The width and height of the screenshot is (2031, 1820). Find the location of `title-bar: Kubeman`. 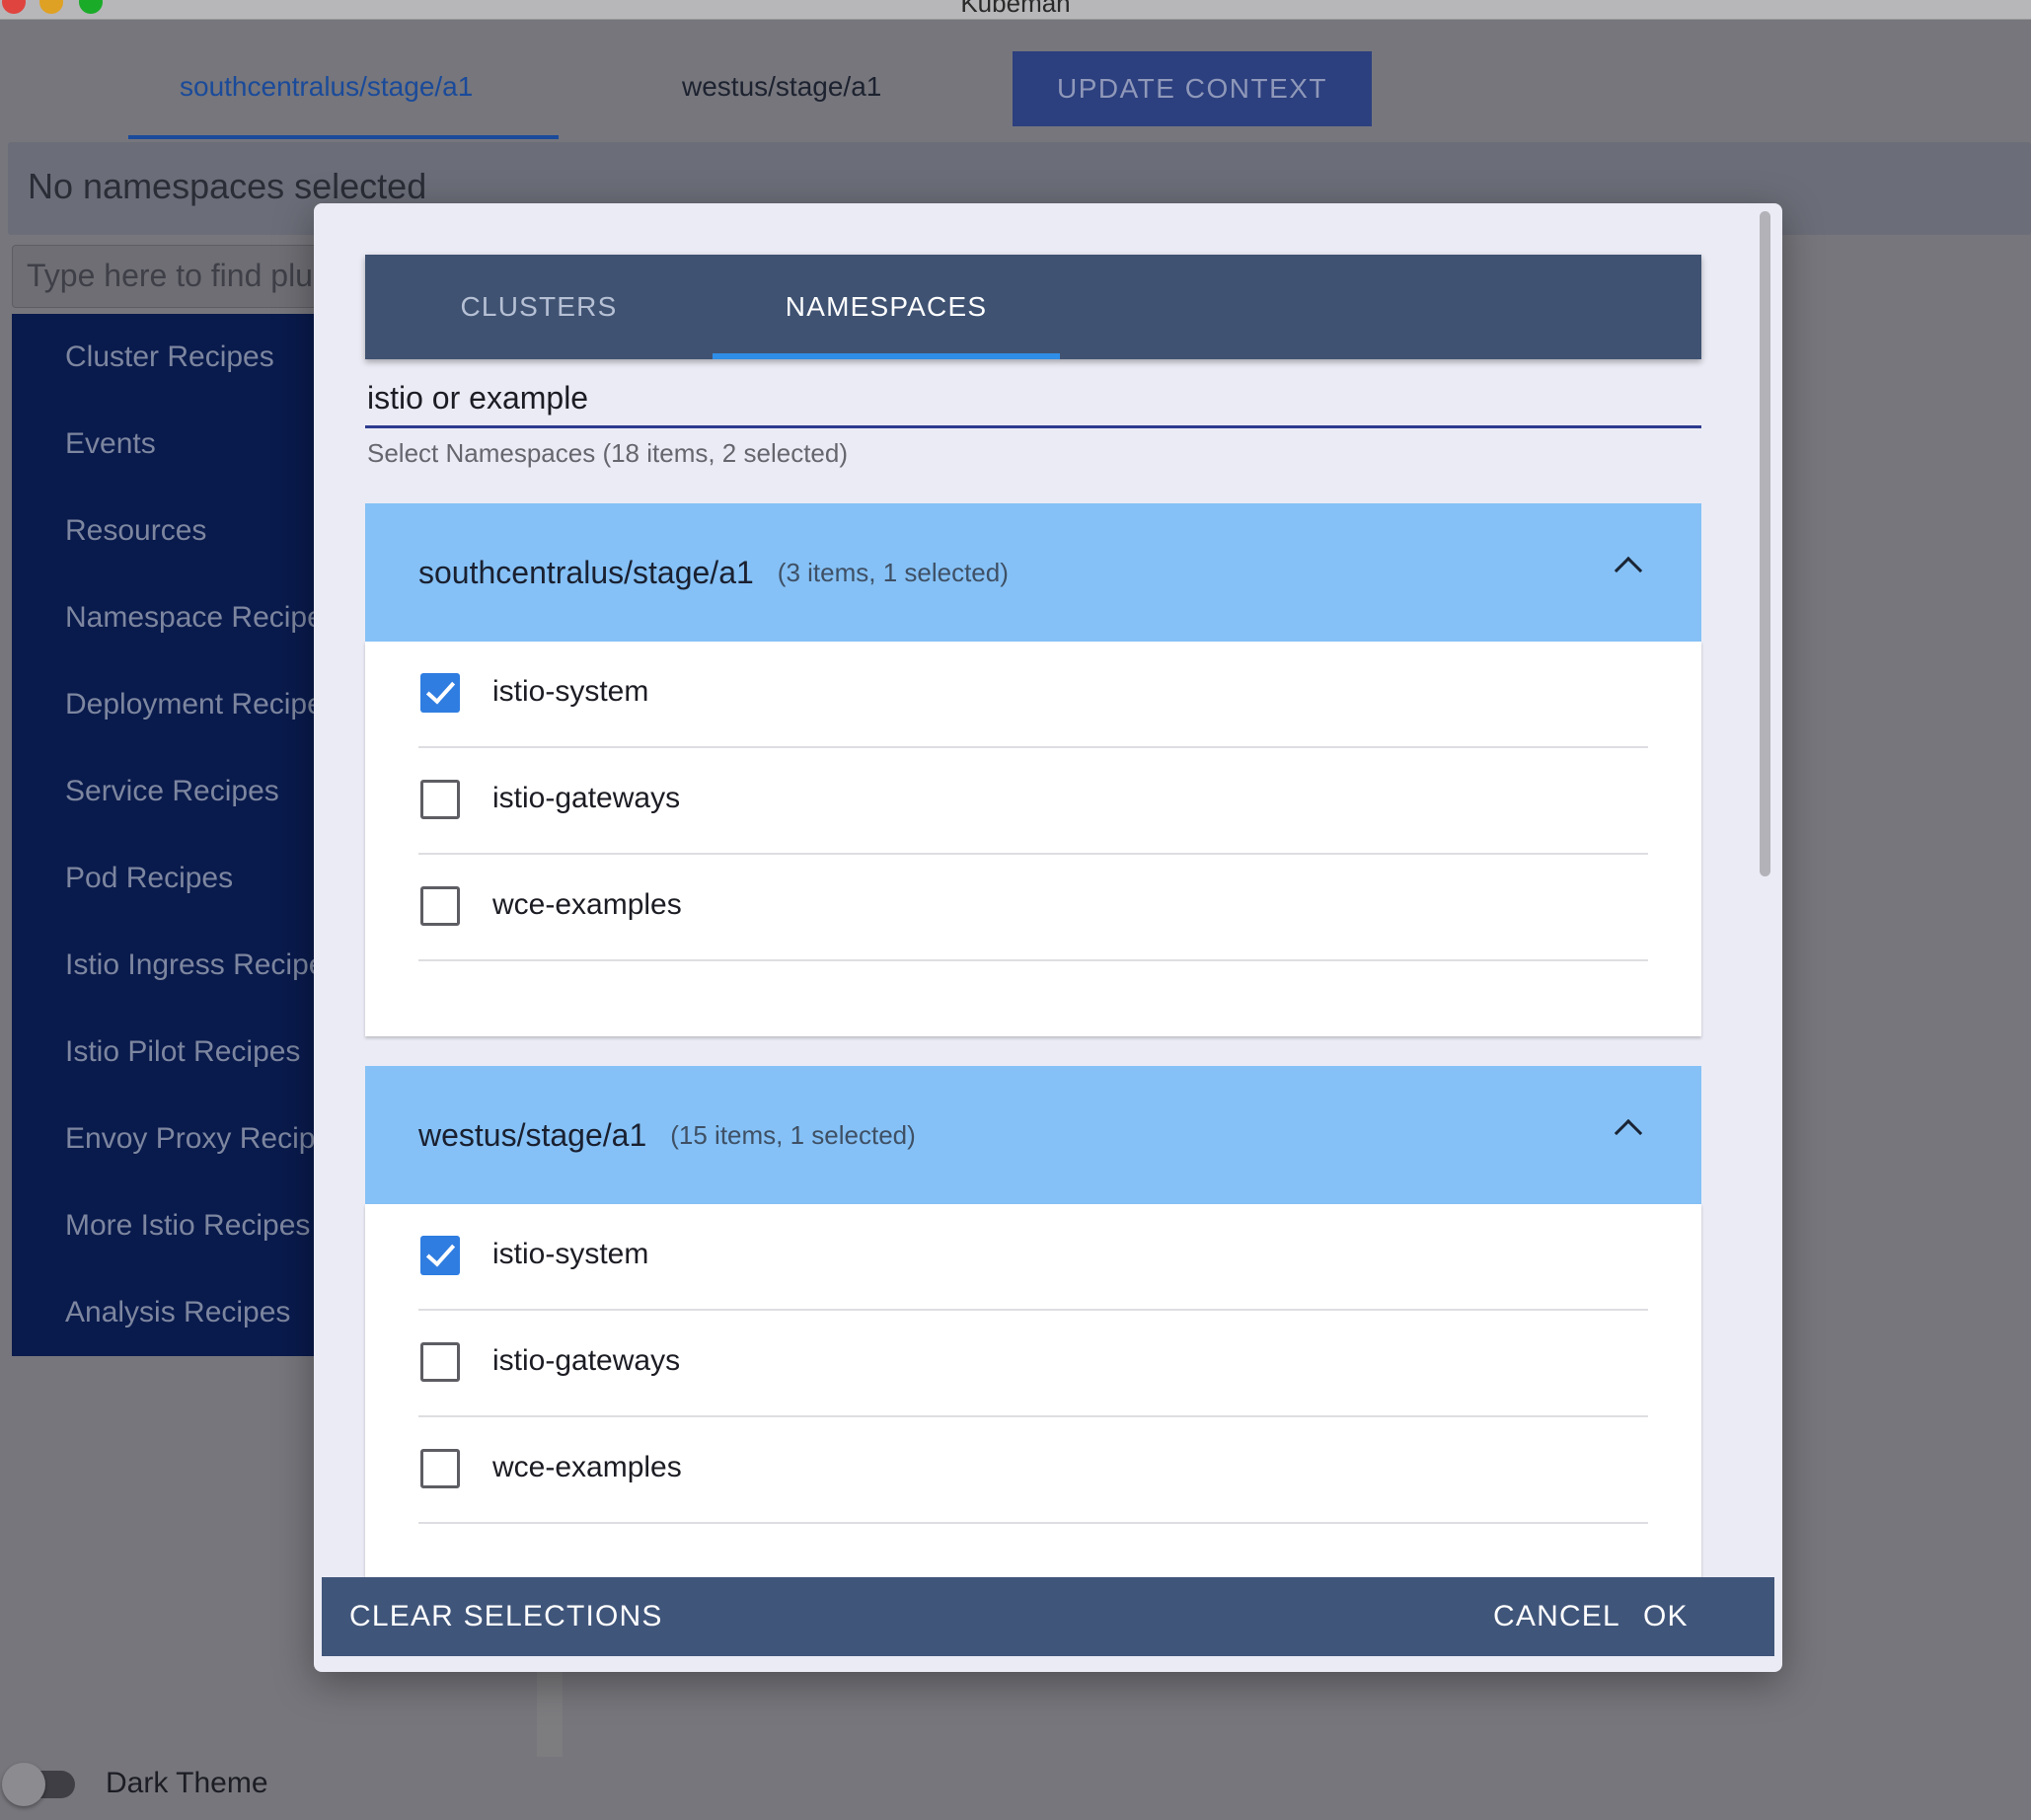

title-bar: Kubeman is located at coordinates (1015, 10).